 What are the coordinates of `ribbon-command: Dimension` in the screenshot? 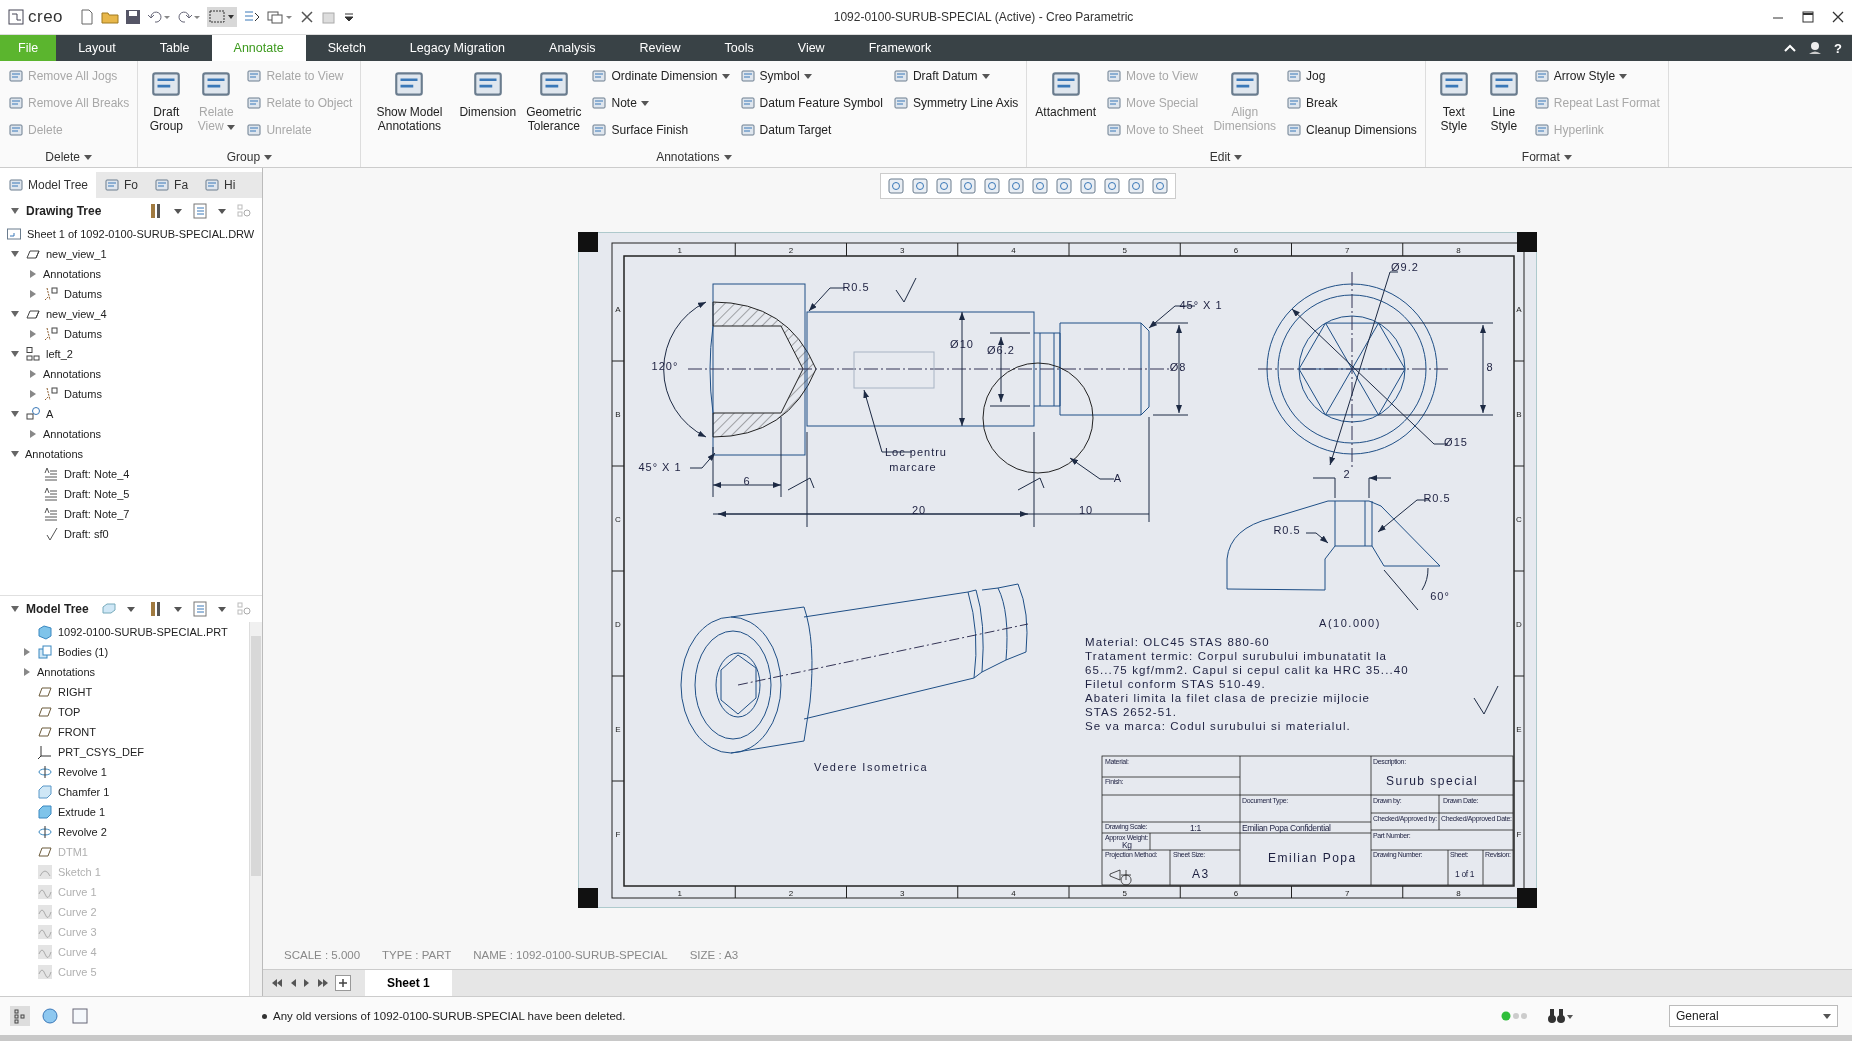 It's located at (488, 91).